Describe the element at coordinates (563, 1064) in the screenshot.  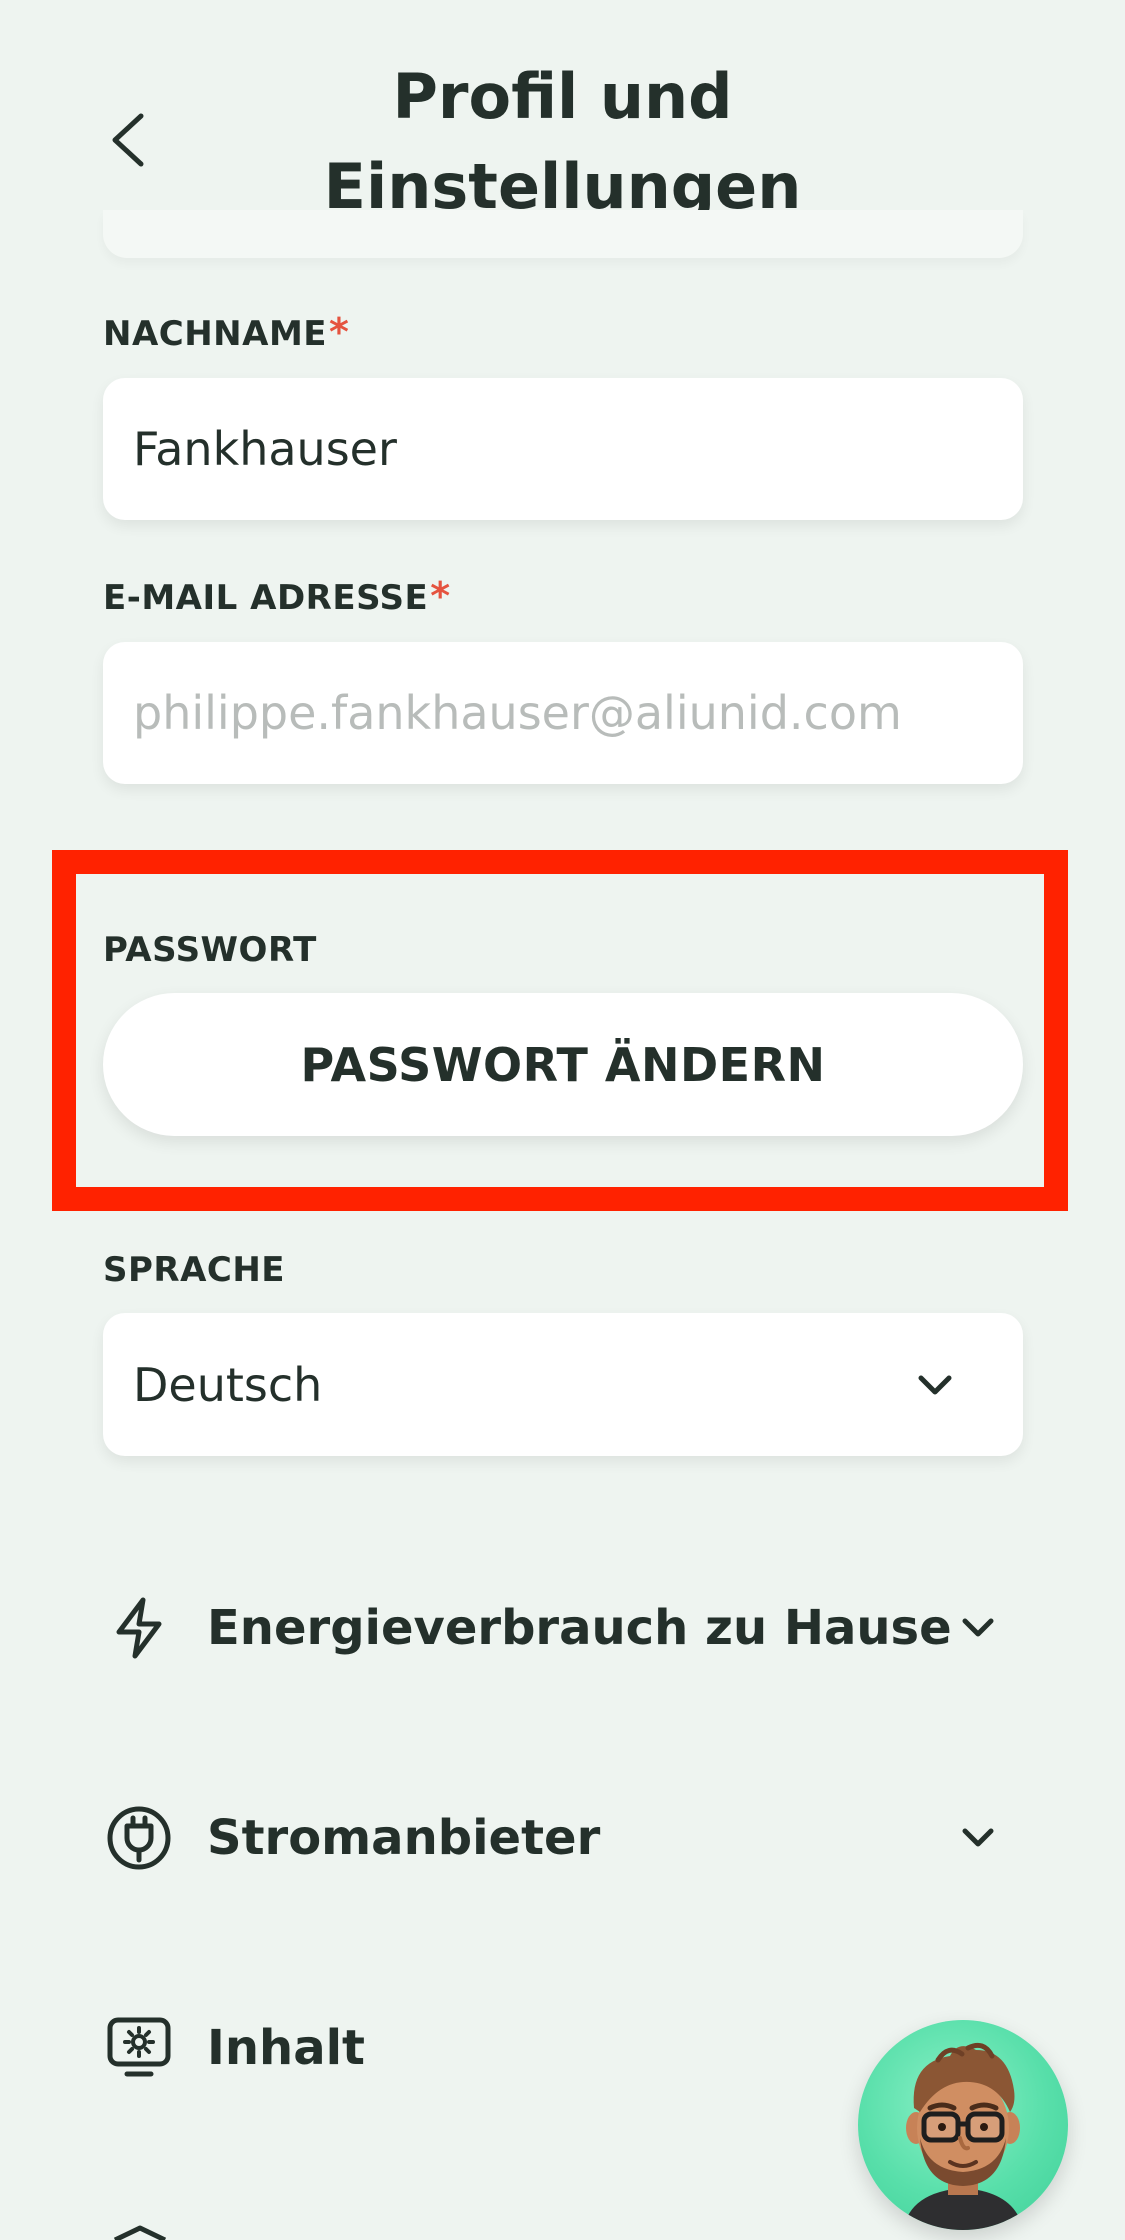
I see `change-password-button: PASSWORT ÄNDERN` at that location.